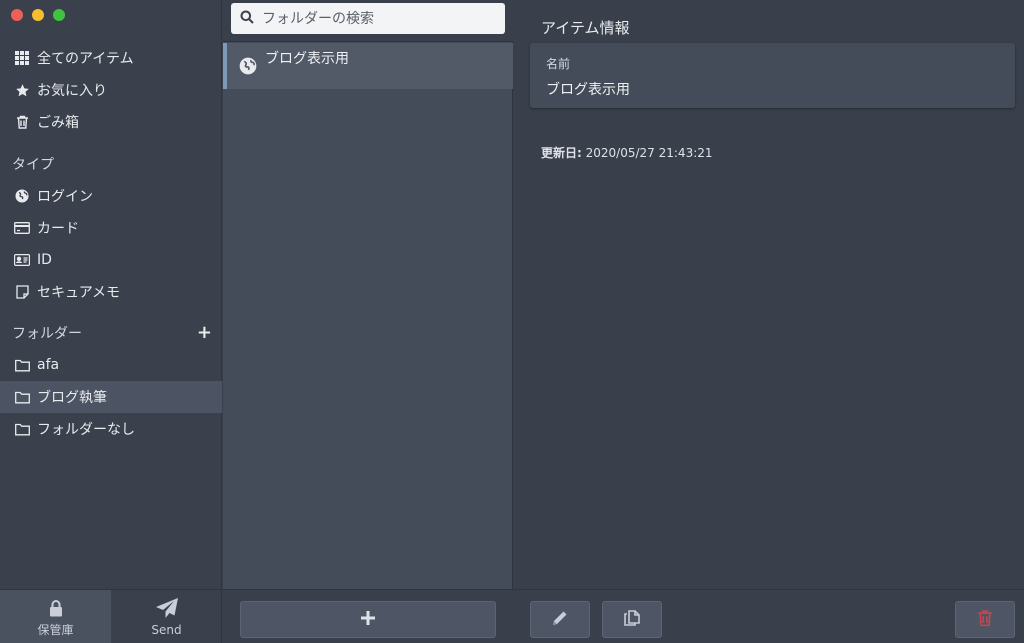  What do you see at coordinates (47, 334) in the screenshot?
I see `folders-heading-label: フォルダー` at bounding box center [47, 334].